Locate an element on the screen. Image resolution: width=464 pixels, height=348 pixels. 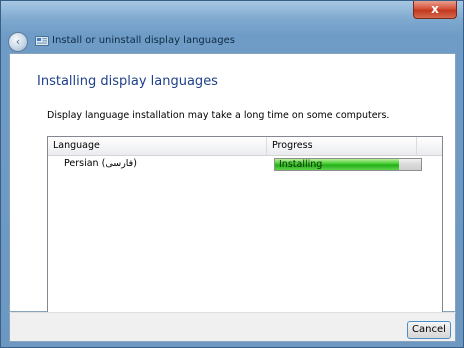
list-item: Persian (فارسی) Installing is located at coordinates (245, 164).